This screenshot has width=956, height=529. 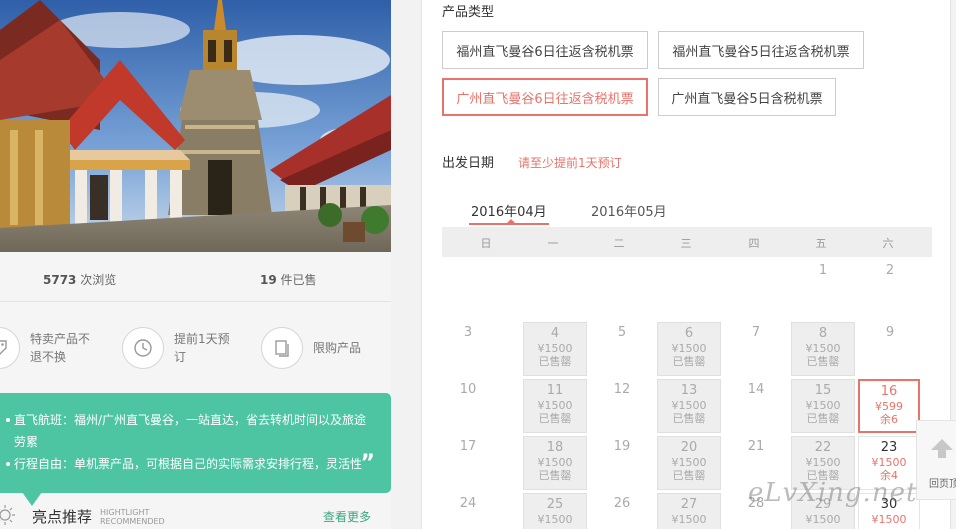 I want to click on day-number: 8, so click(x=823, y=333).